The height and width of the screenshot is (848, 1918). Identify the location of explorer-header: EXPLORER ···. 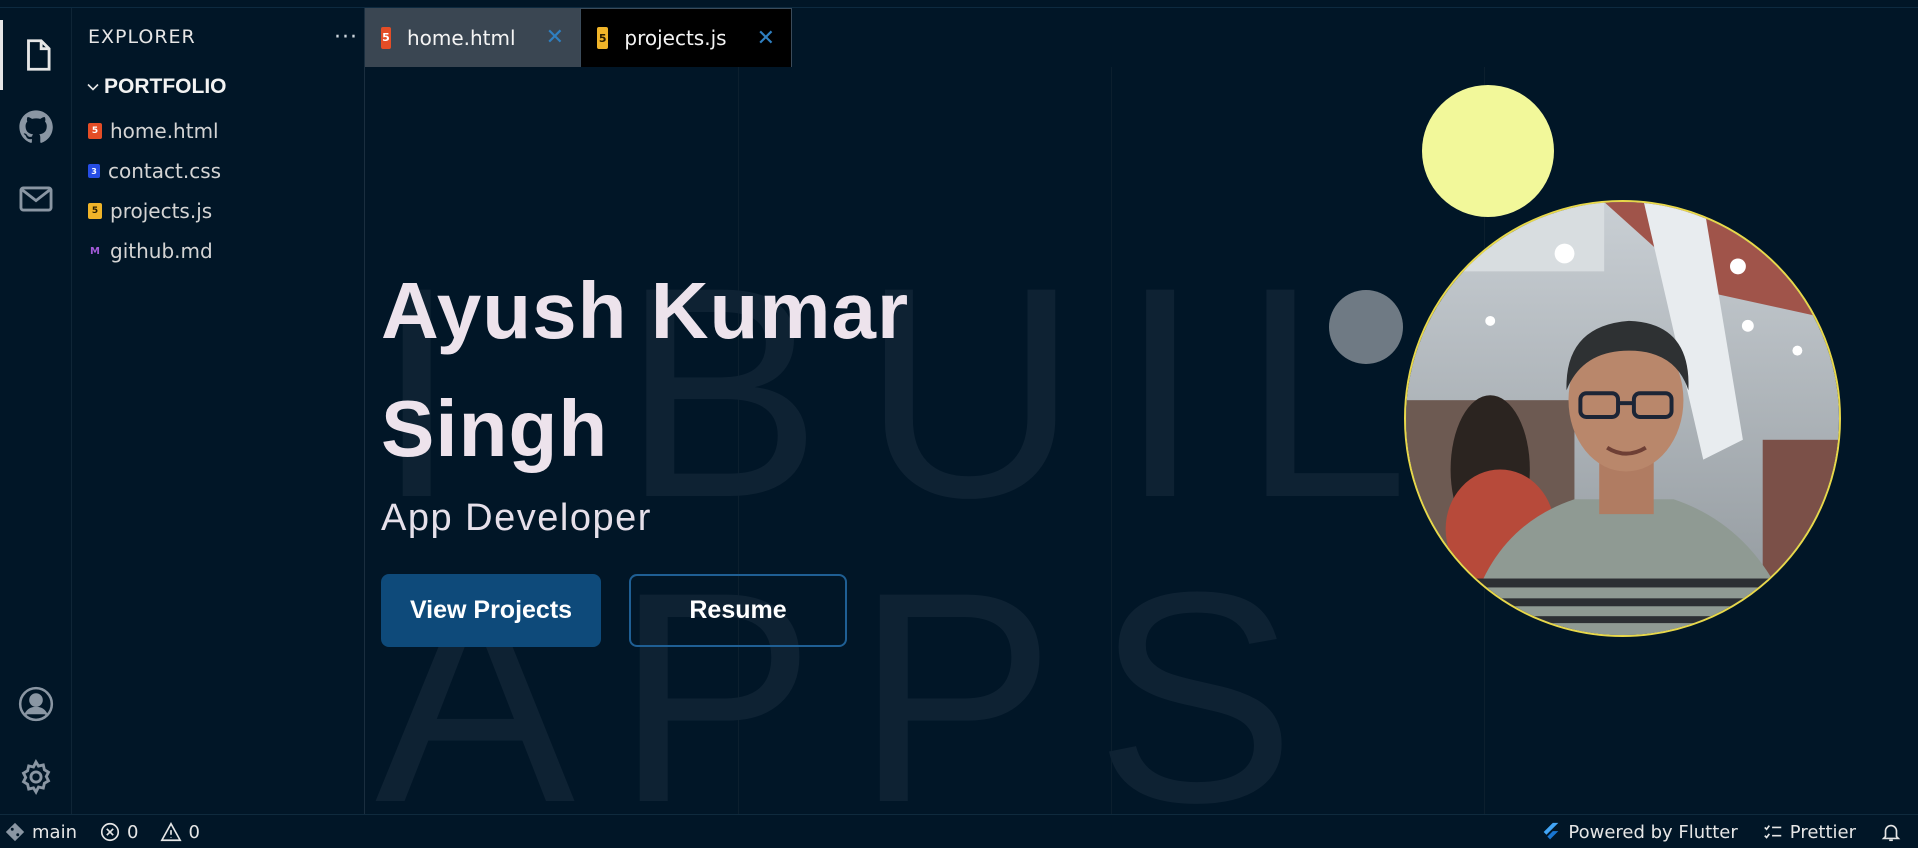
(223, 37).